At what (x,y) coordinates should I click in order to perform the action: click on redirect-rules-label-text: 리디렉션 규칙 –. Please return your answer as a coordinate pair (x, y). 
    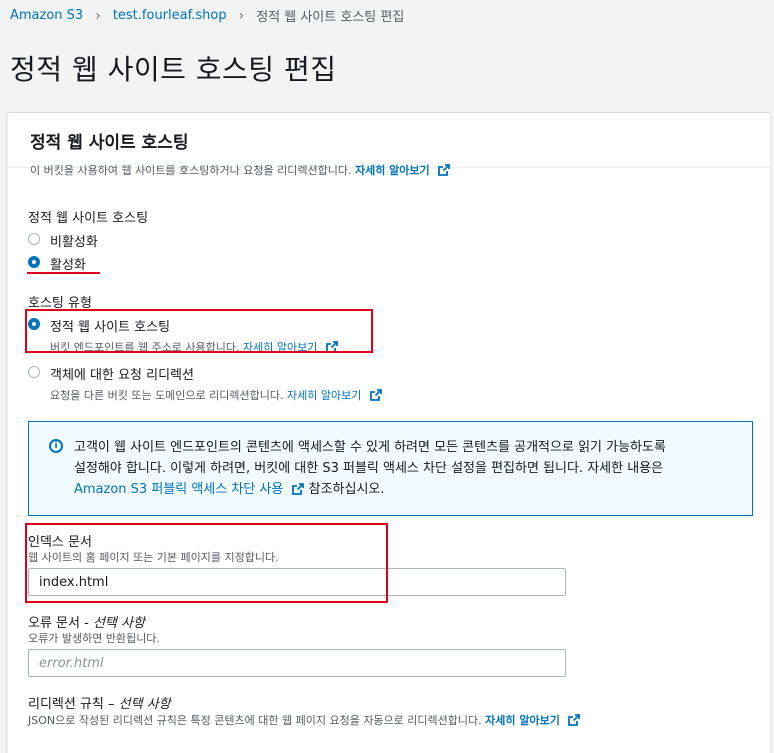
    Looking at the image, I should click on (73, 704).